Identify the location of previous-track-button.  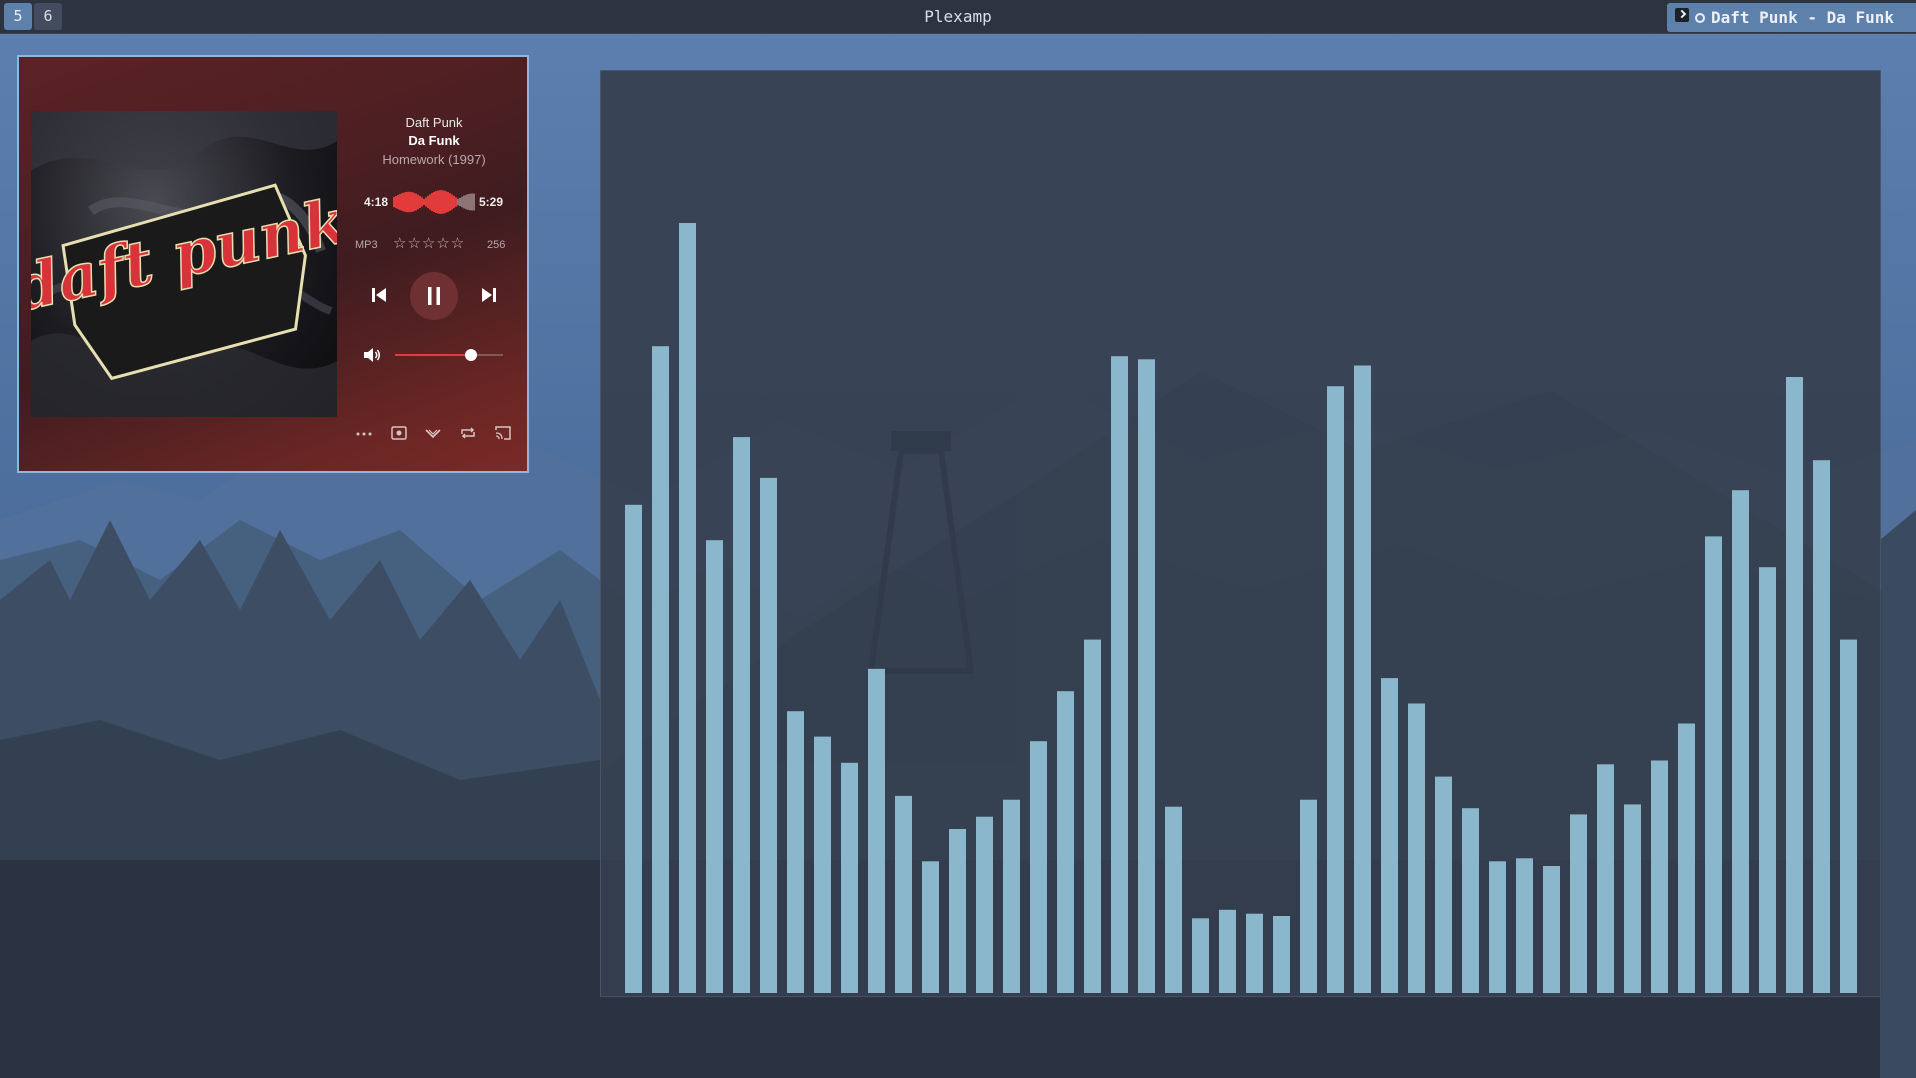
(379, 295).